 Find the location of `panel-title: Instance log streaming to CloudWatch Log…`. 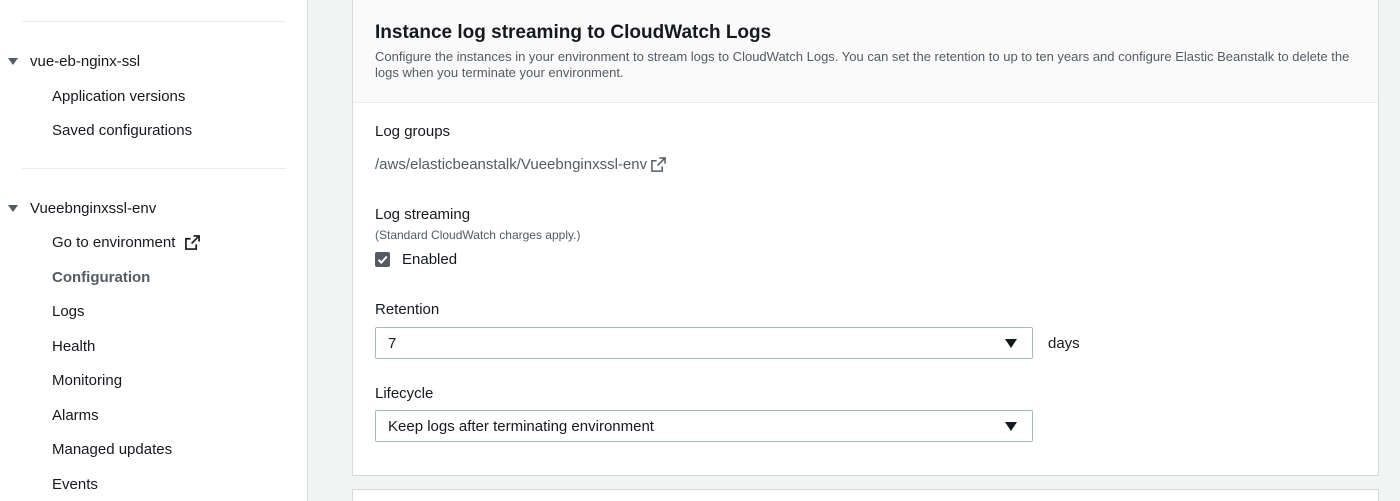

panel-title: Instance log streaming to CloudWatch Log… is located at coordinates (573, 32).